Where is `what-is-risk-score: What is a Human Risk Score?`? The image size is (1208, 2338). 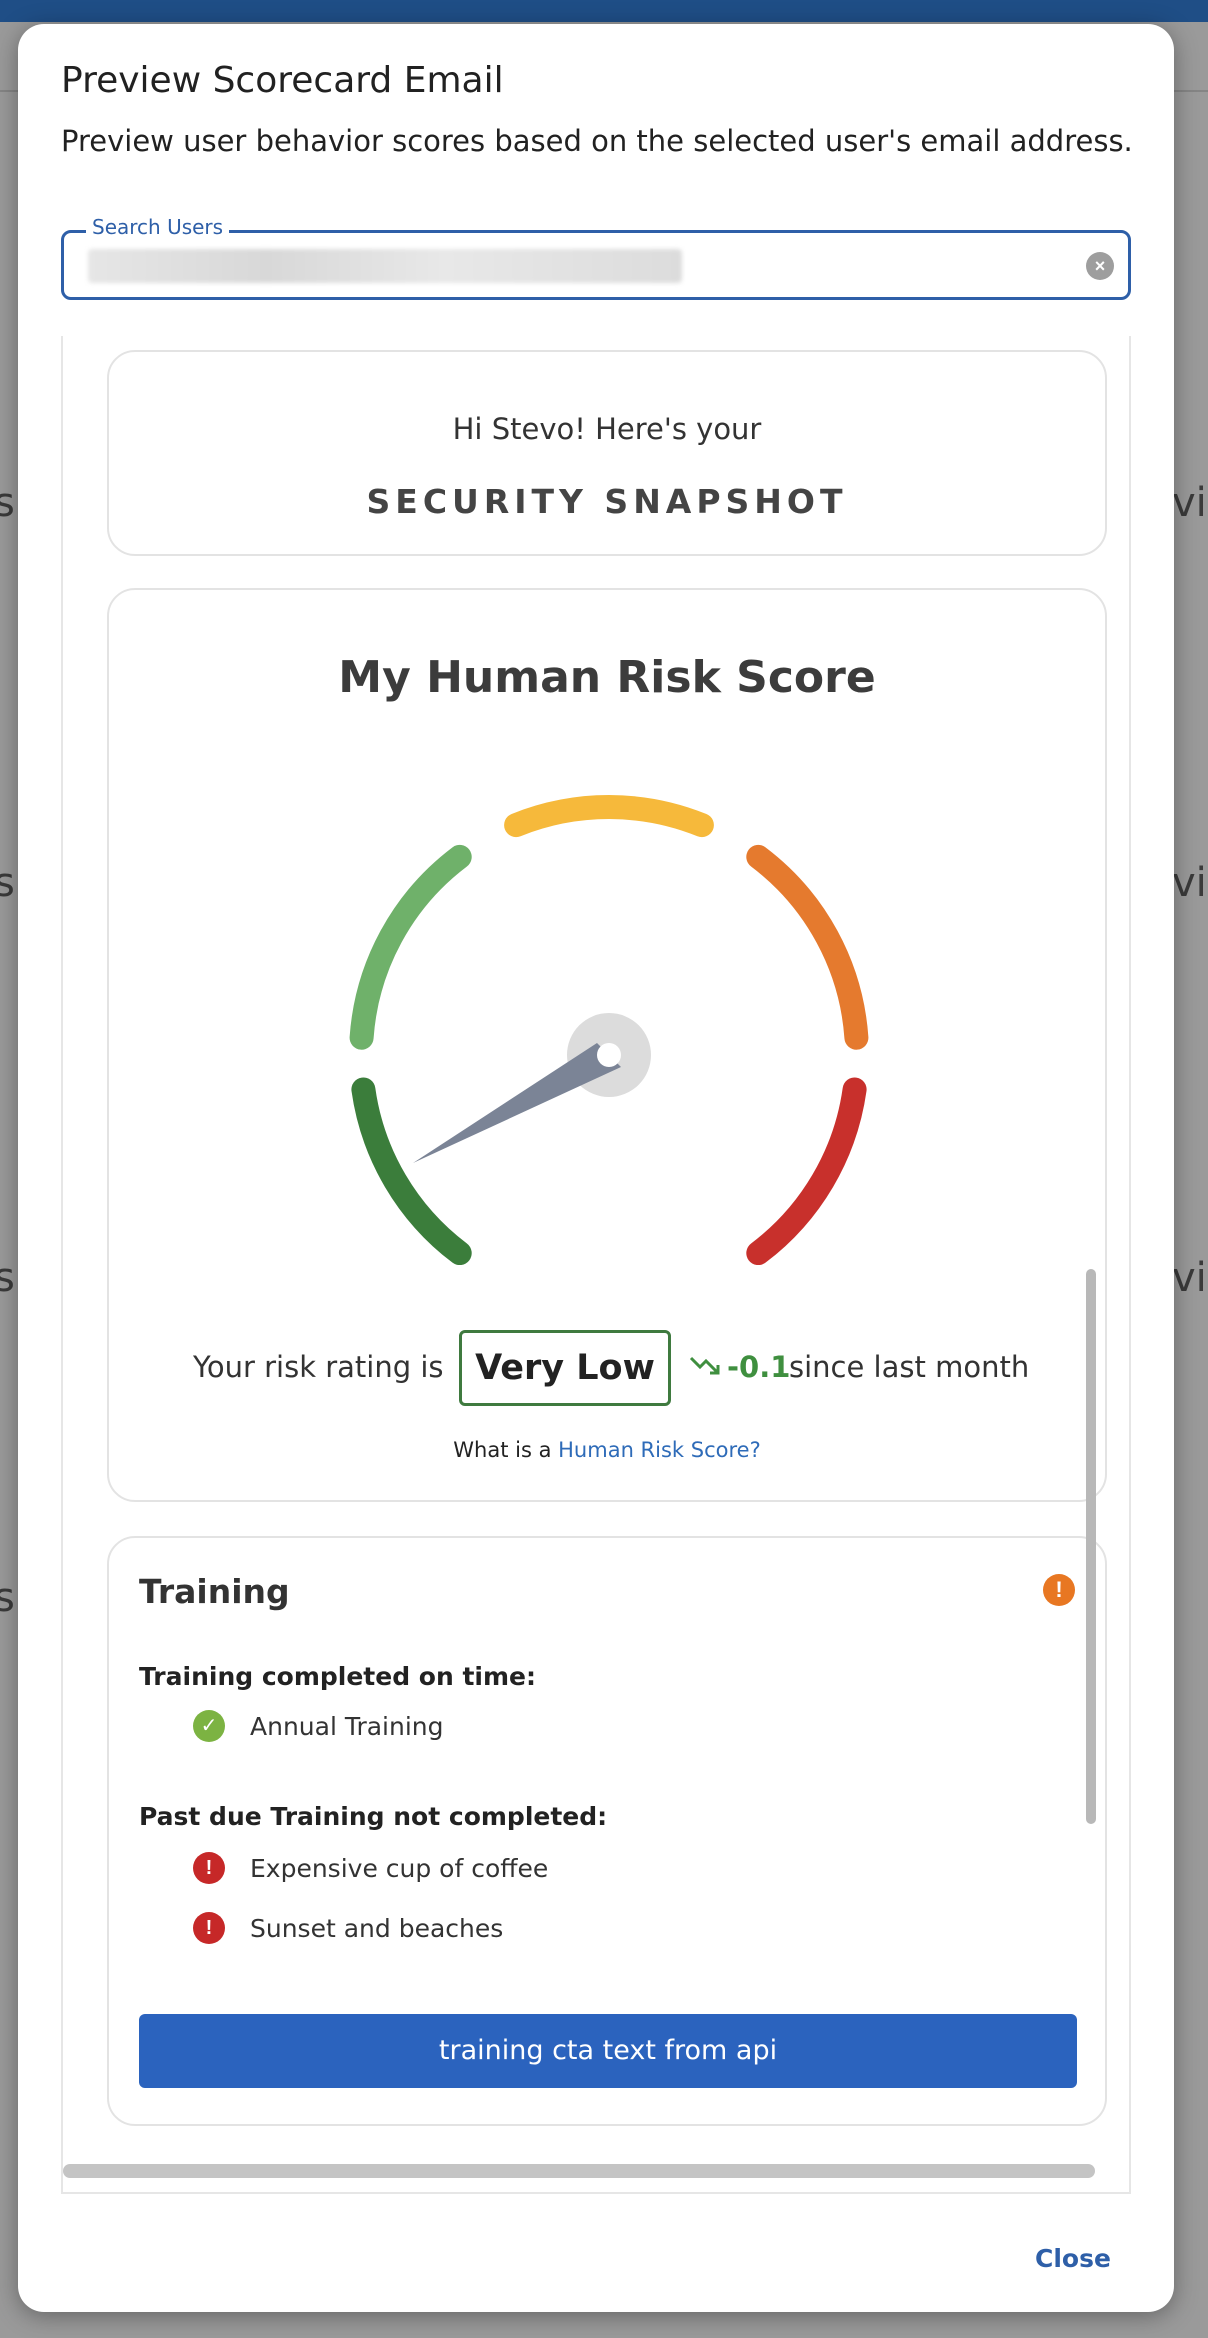 what-is-risk-score: What is a Human Risk Score? is located at coordinates (607, 1450).